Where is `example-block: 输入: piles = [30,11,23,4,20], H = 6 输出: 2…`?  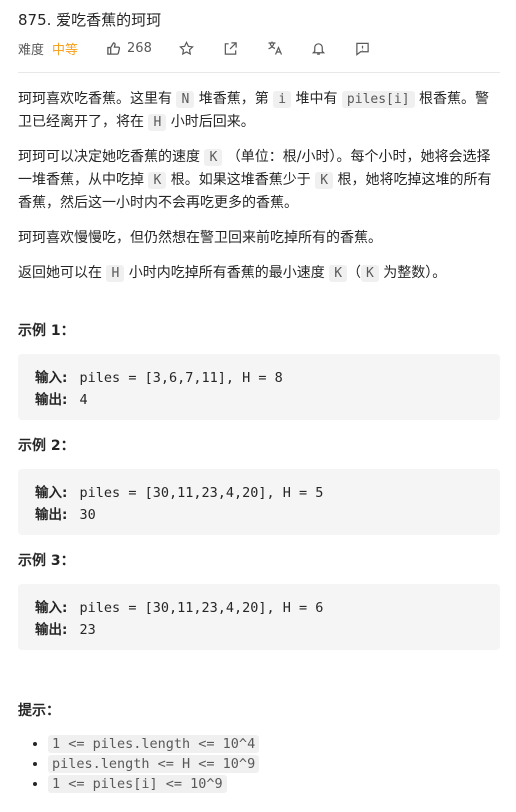 example-block: 输入: piles = [30,11,23,4,20], H = 6 输出: 2… is located at coordinates (259, 617).